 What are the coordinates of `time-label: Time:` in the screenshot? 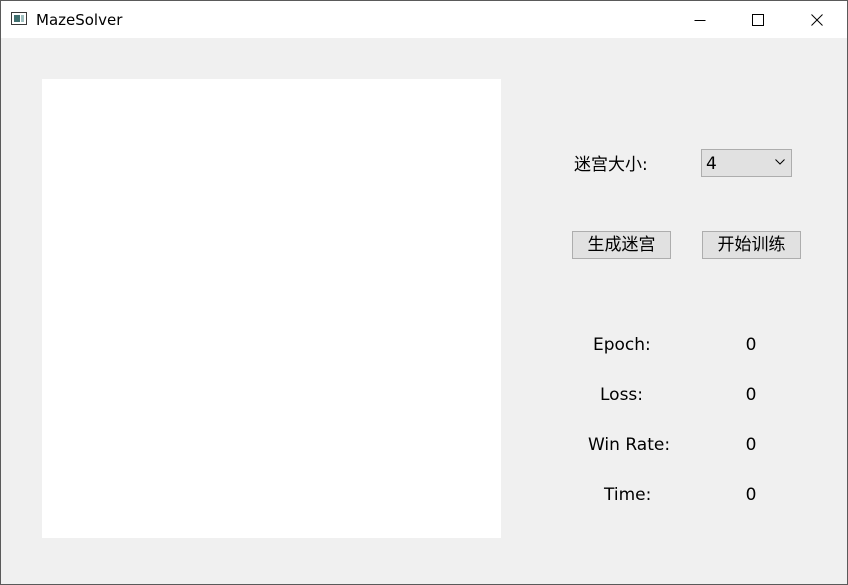 It's located at (628, 495).